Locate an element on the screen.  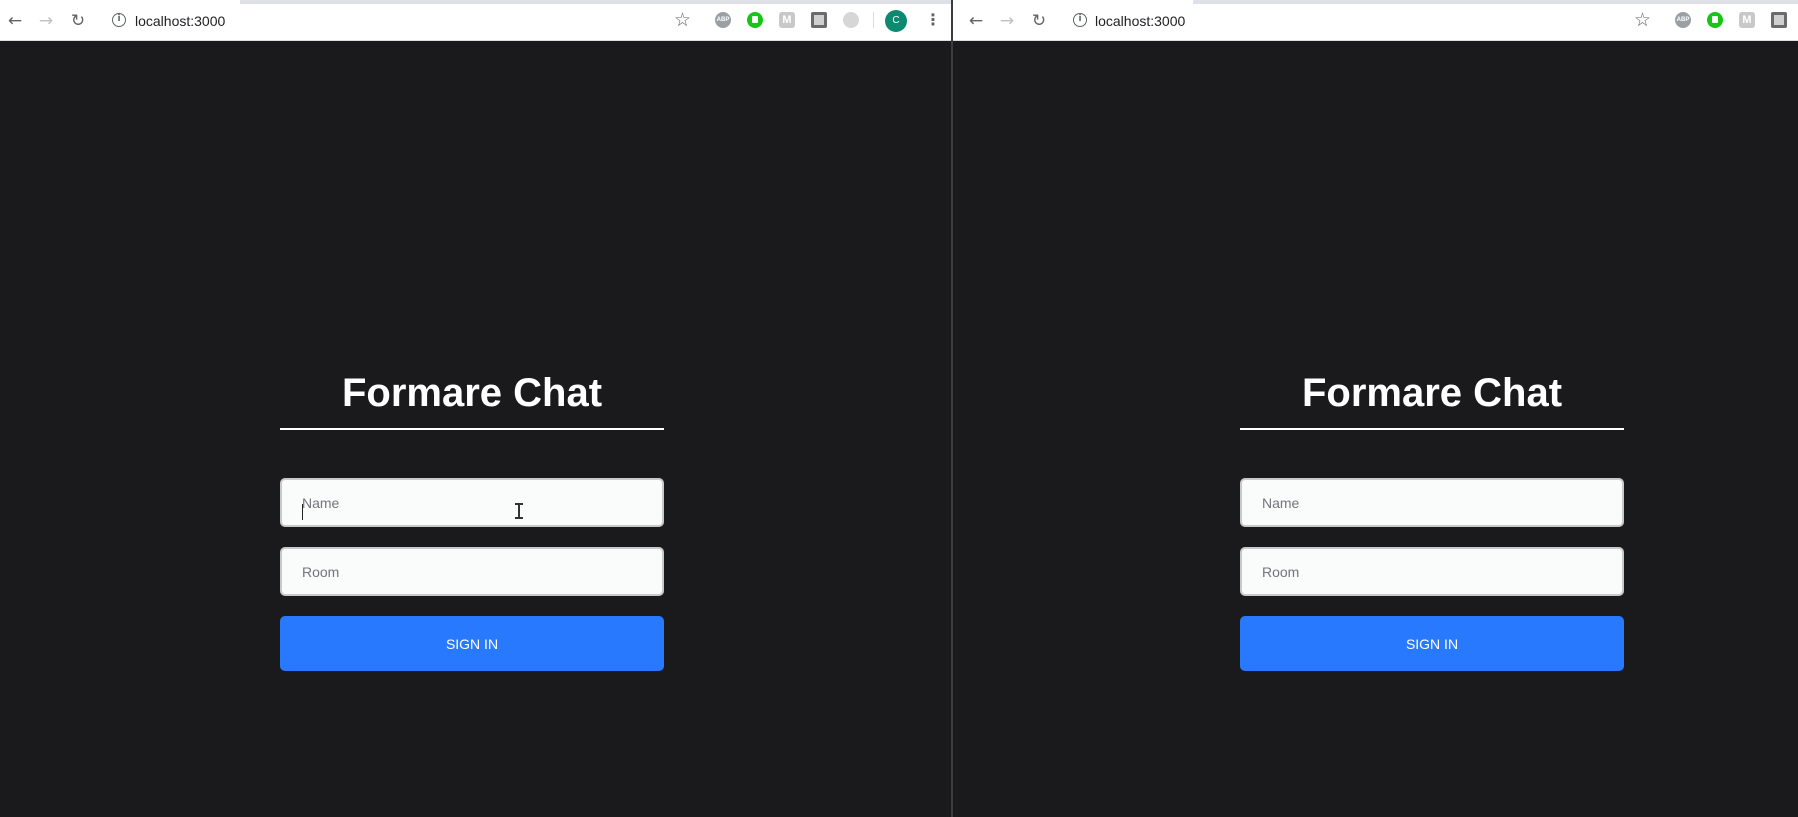
toolbar-separator is located at coordinates (873, 20).